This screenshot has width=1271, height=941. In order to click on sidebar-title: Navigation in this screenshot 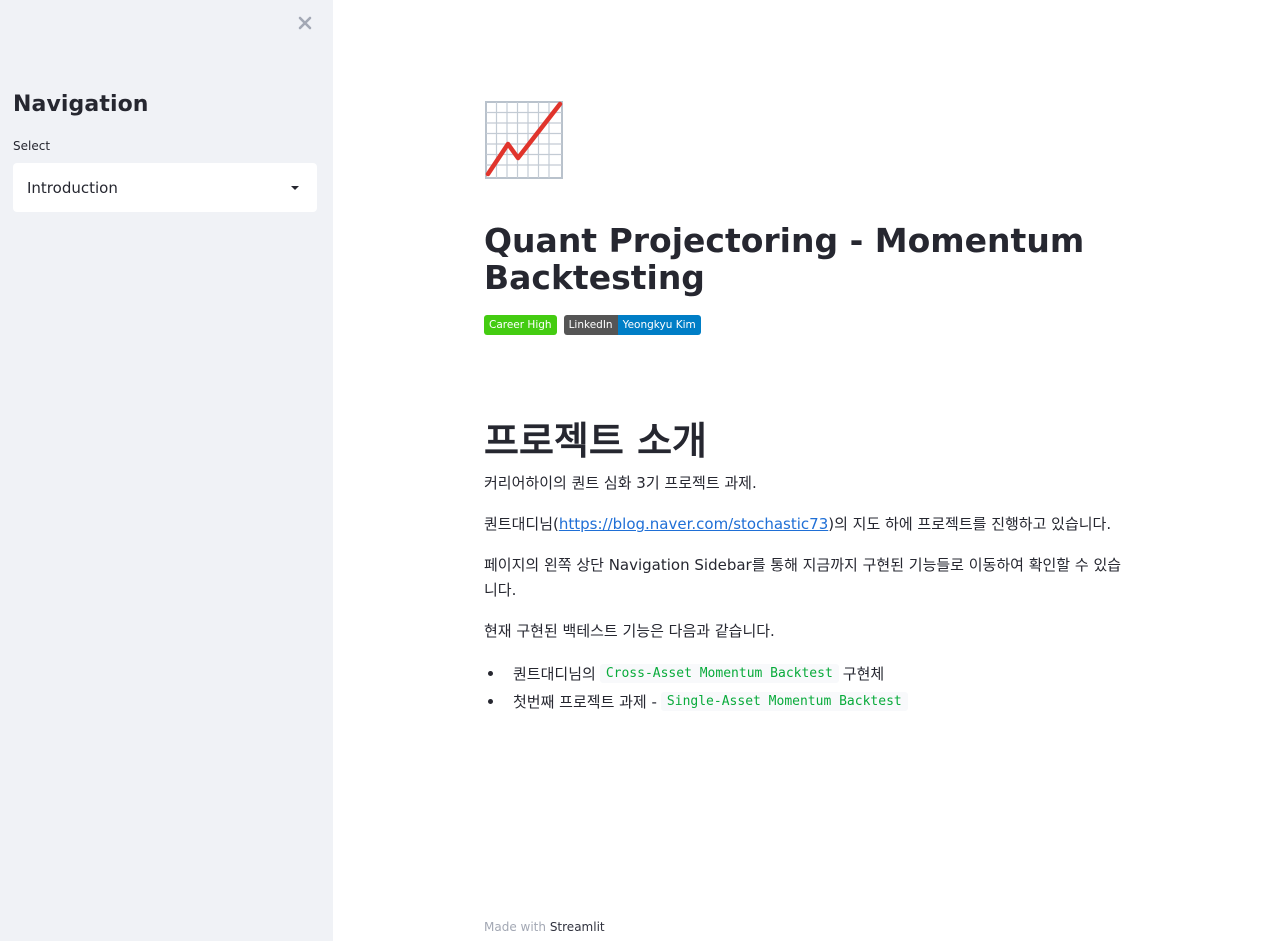, I will do `click(81, 104)`.